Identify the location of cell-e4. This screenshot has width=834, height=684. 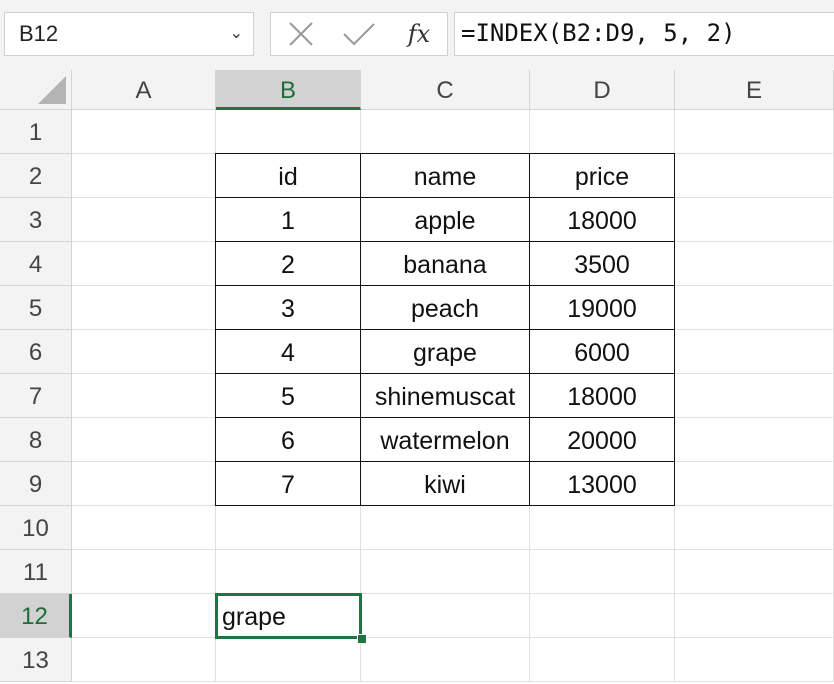
(754, 264).